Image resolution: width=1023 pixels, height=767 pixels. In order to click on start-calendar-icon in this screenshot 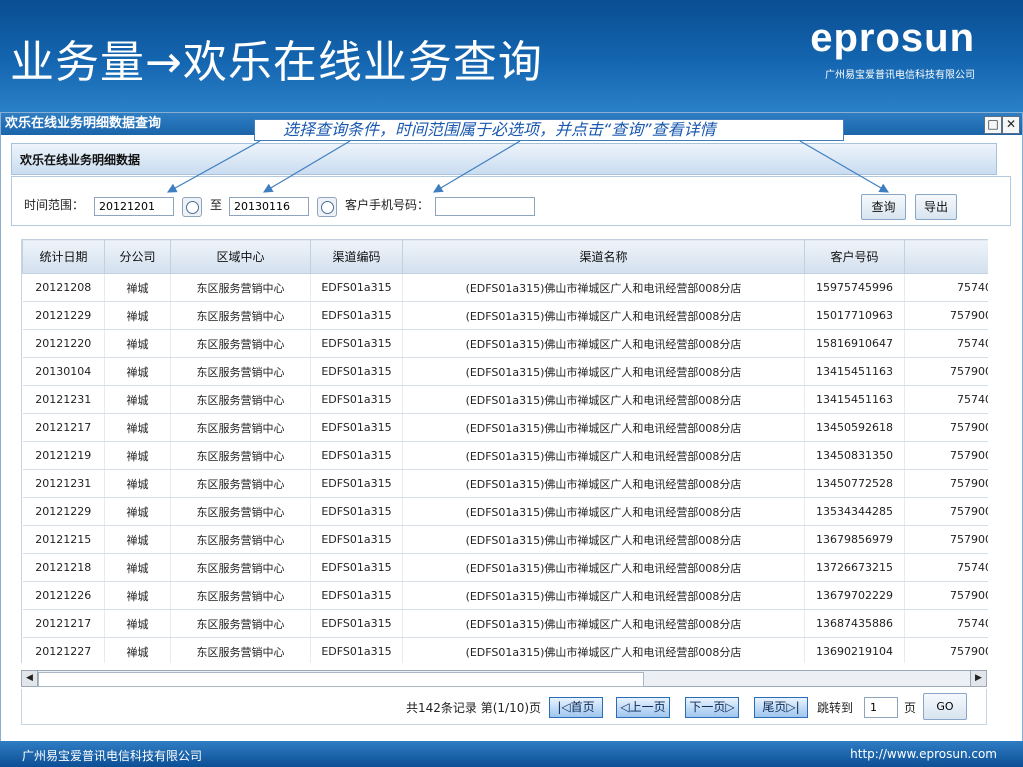, I will do `click(192, 207)`.